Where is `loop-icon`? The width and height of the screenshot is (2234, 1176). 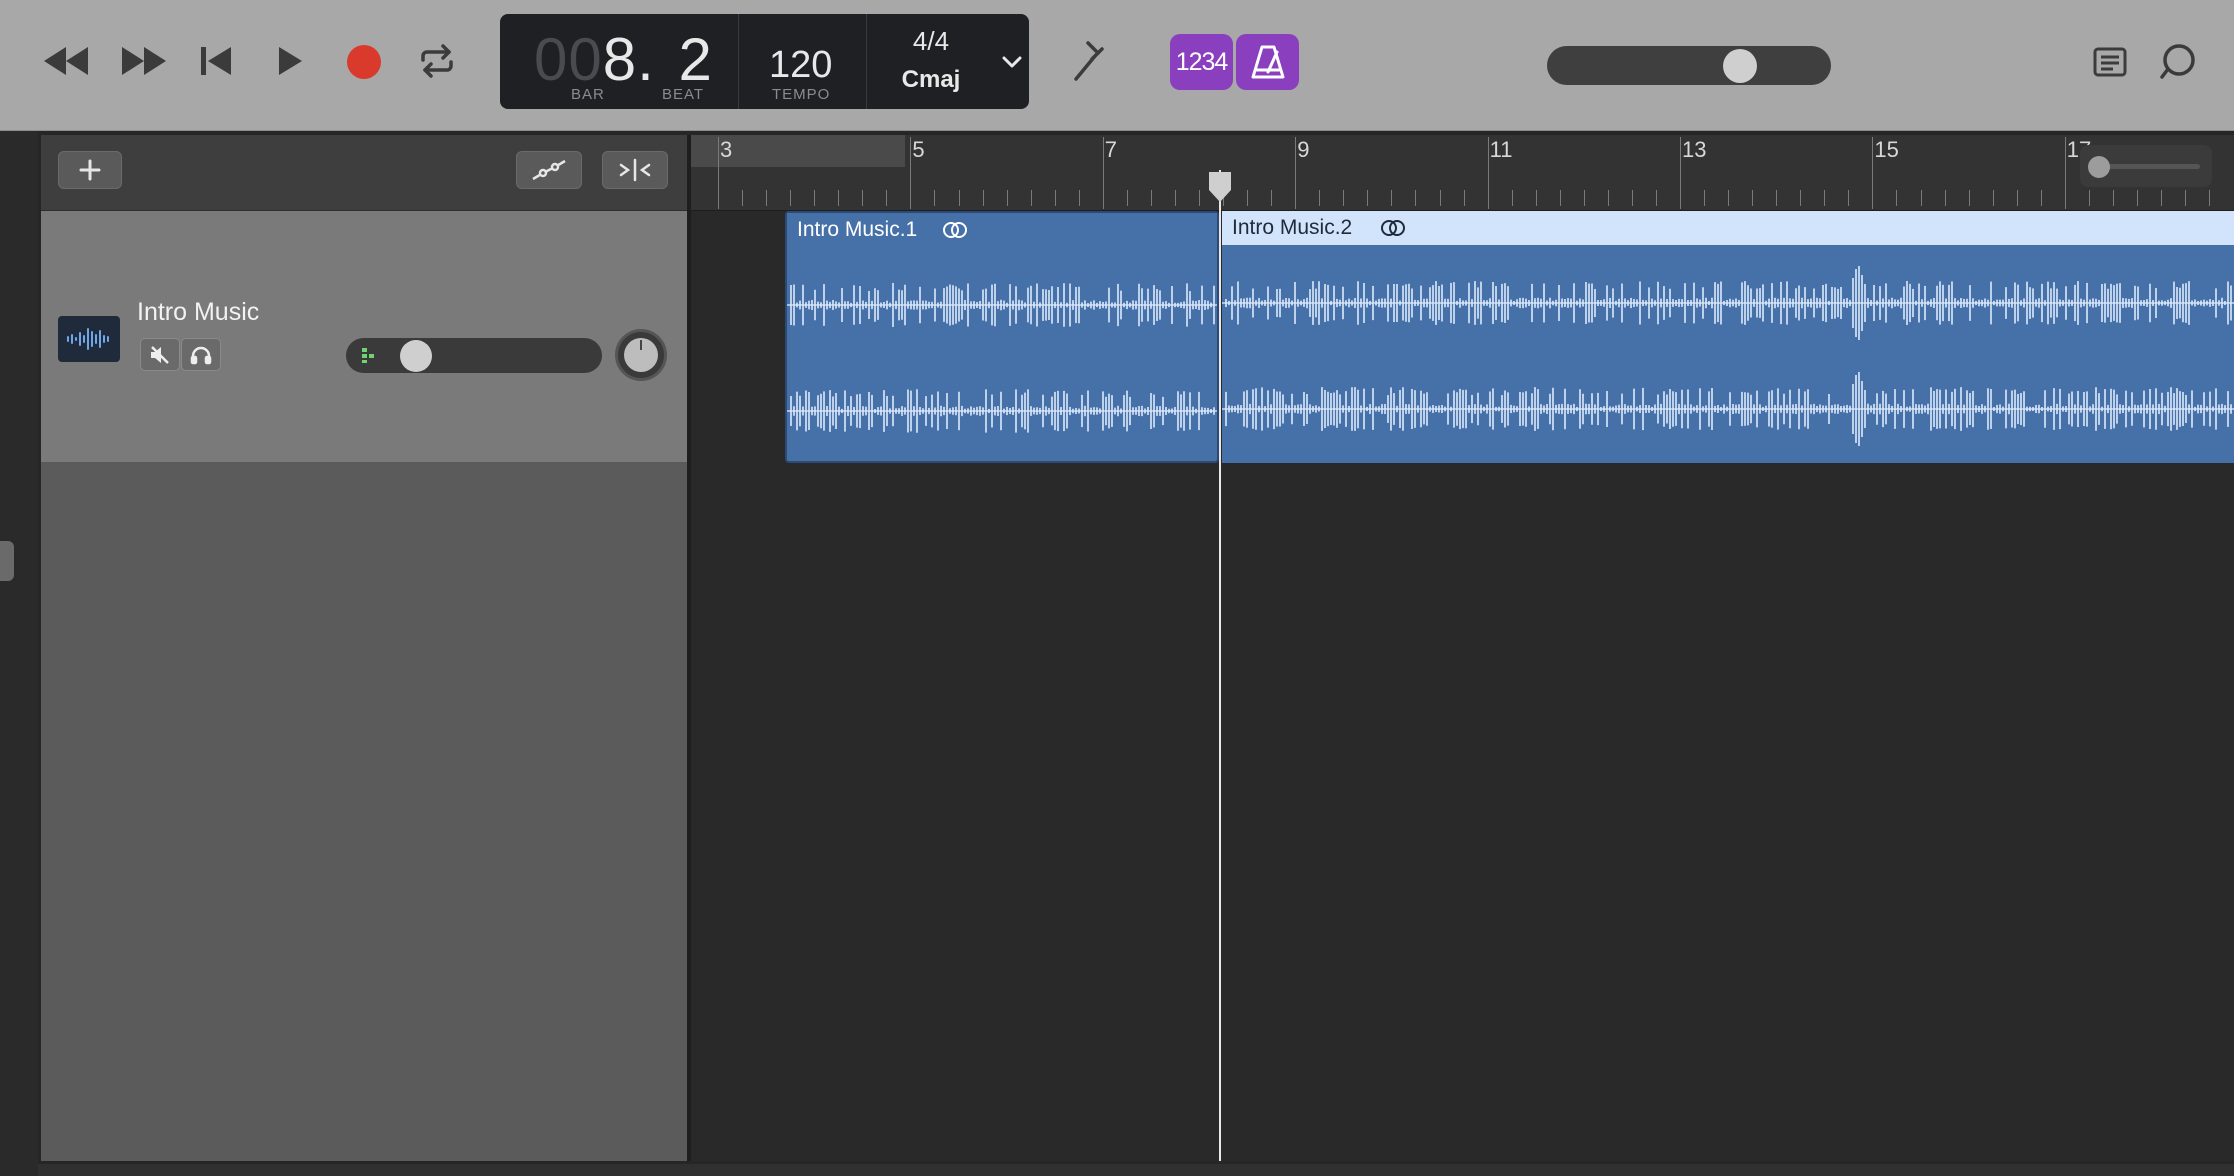 loop-icon is located at coordinates (2177, 61).